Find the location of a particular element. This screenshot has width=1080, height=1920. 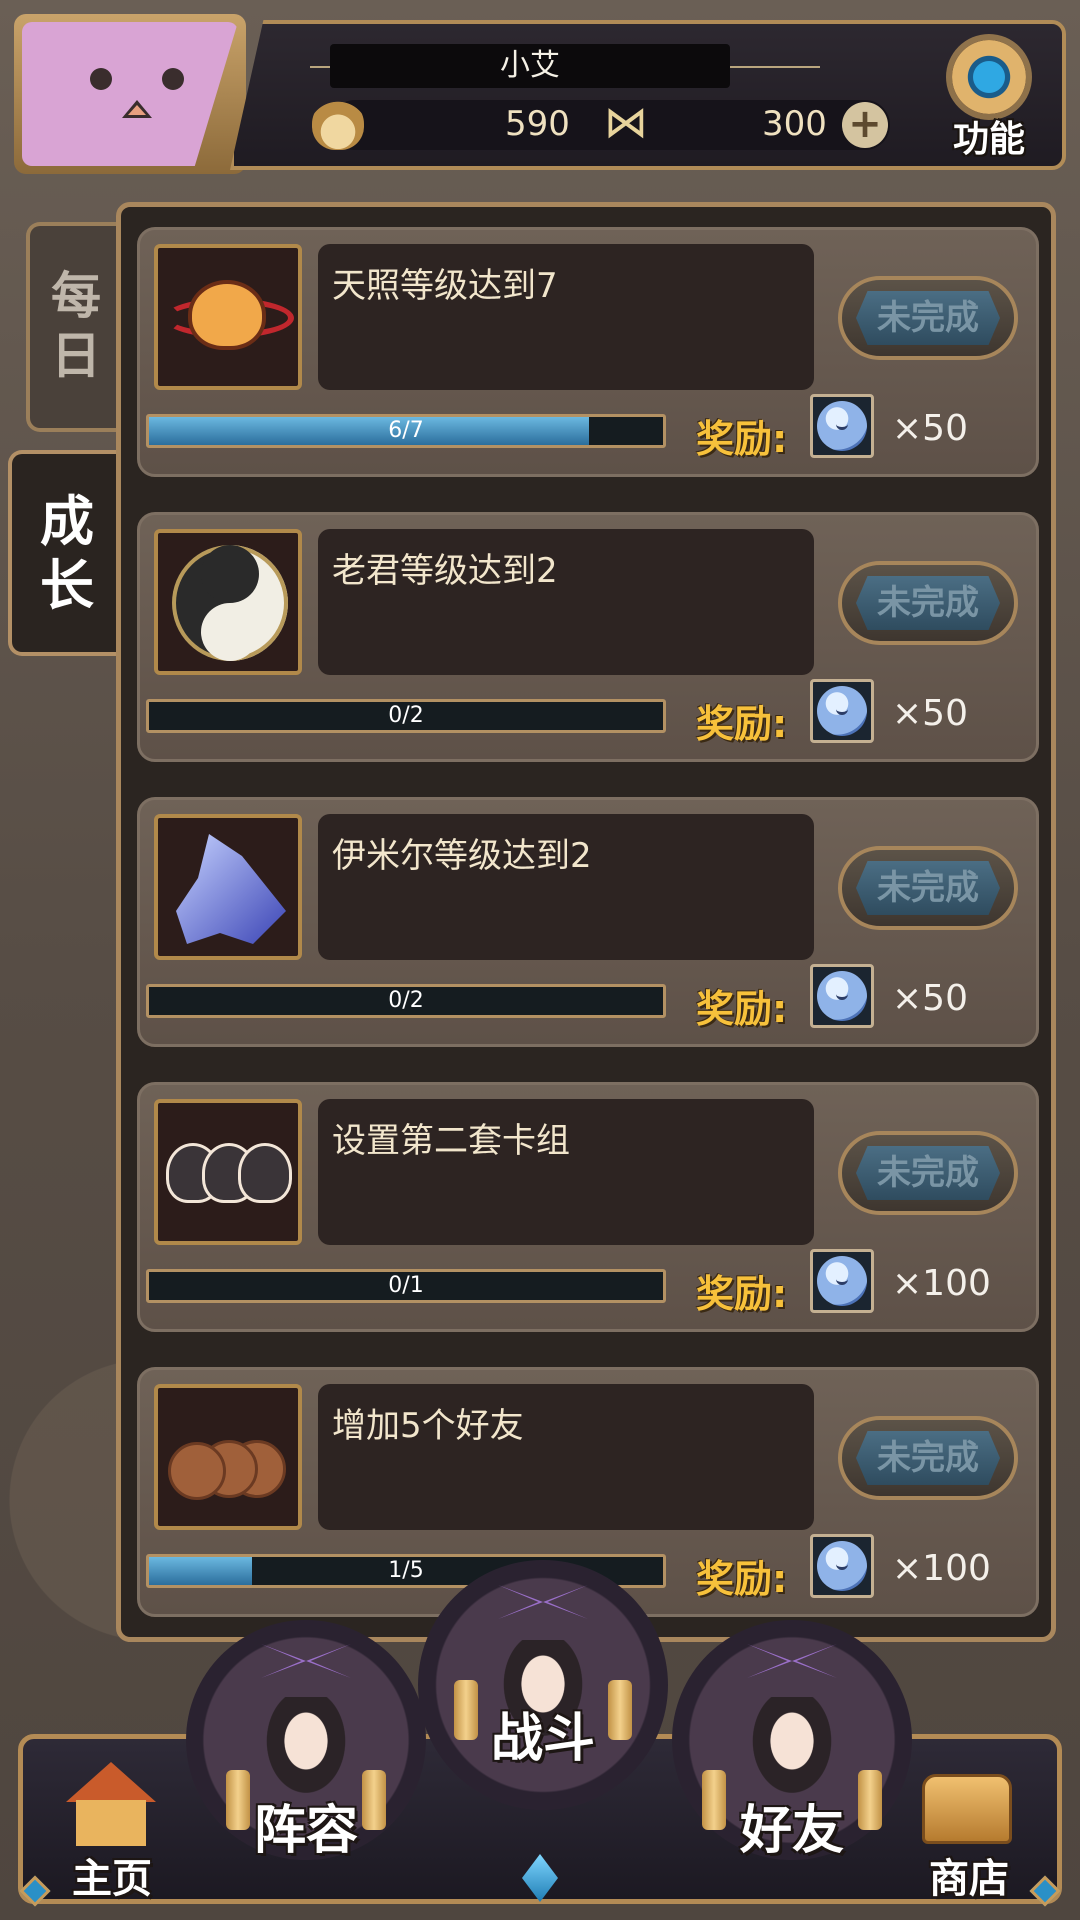

progress-text: 0/1 is located at coordinates (406, 1285).